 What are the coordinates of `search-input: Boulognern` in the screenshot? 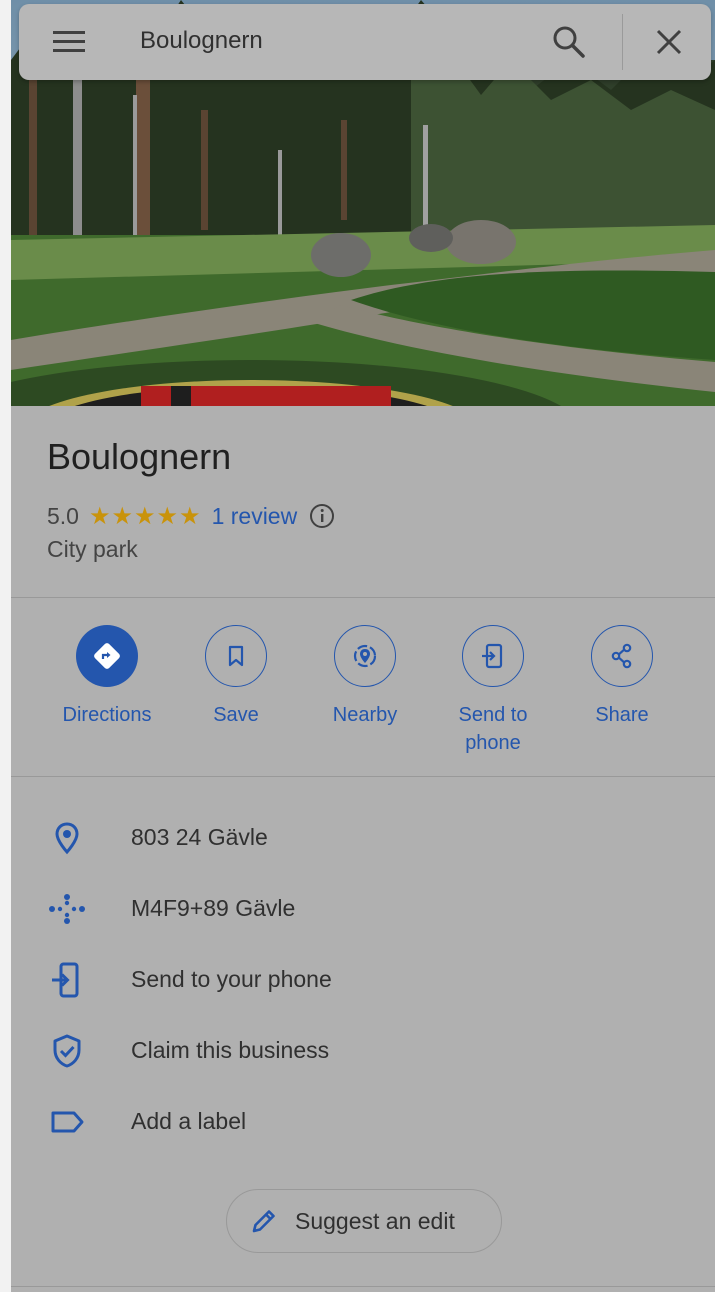 It's located at (201, 41).